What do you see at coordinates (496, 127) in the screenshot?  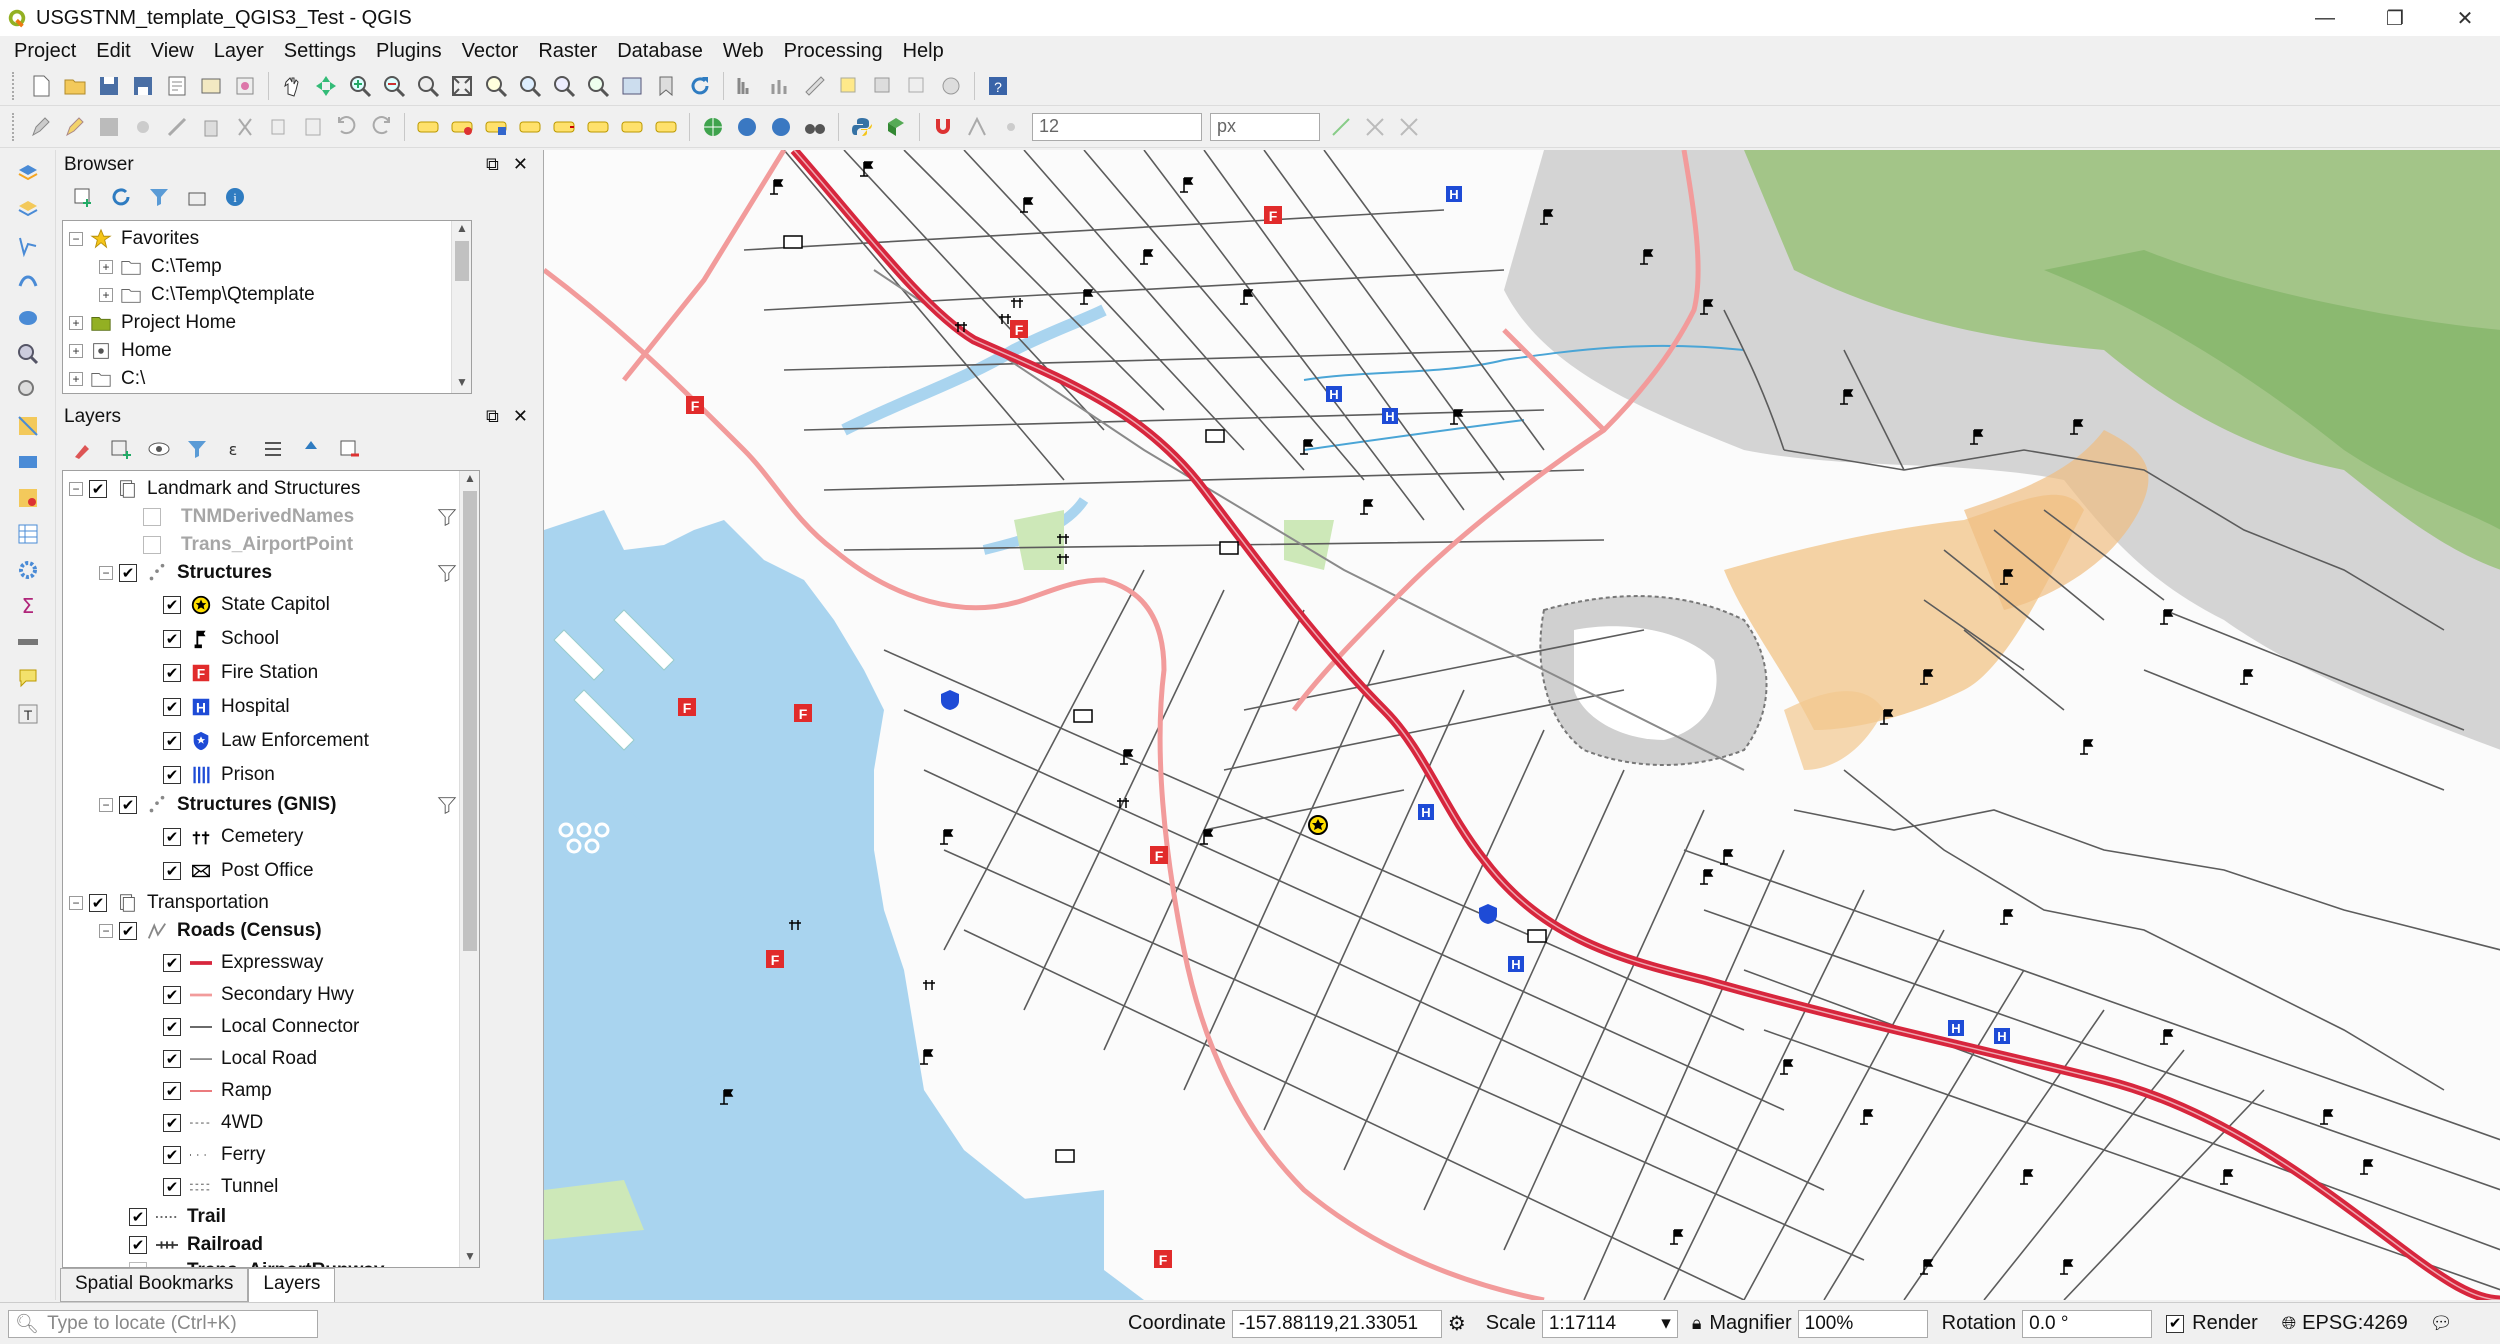 I see `highlight-pinned-icon` at bounding box center [496, 127].